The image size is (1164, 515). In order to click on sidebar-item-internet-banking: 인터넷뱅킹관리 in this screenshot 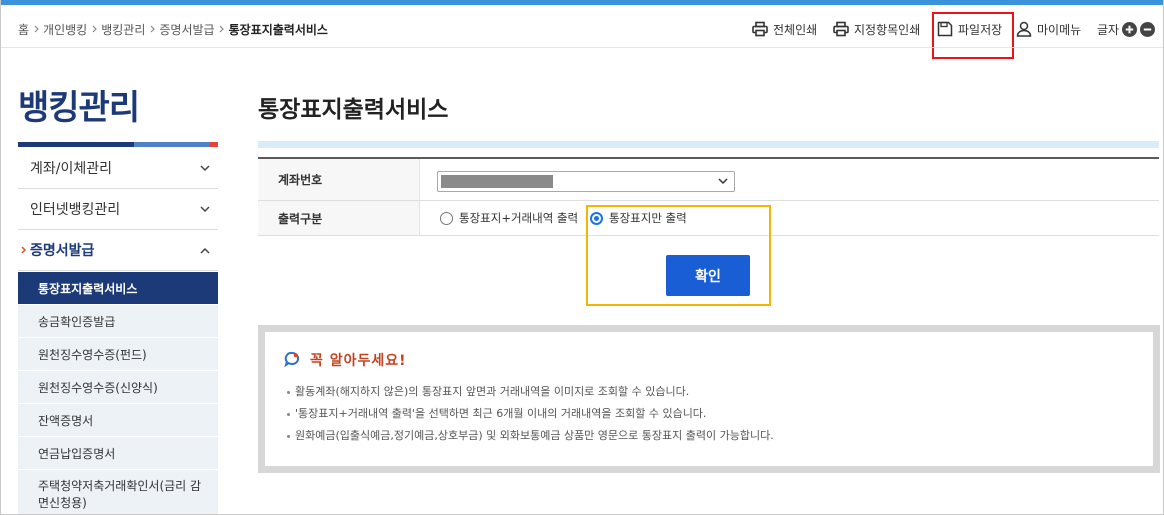, I will do `click(118, 209)`.